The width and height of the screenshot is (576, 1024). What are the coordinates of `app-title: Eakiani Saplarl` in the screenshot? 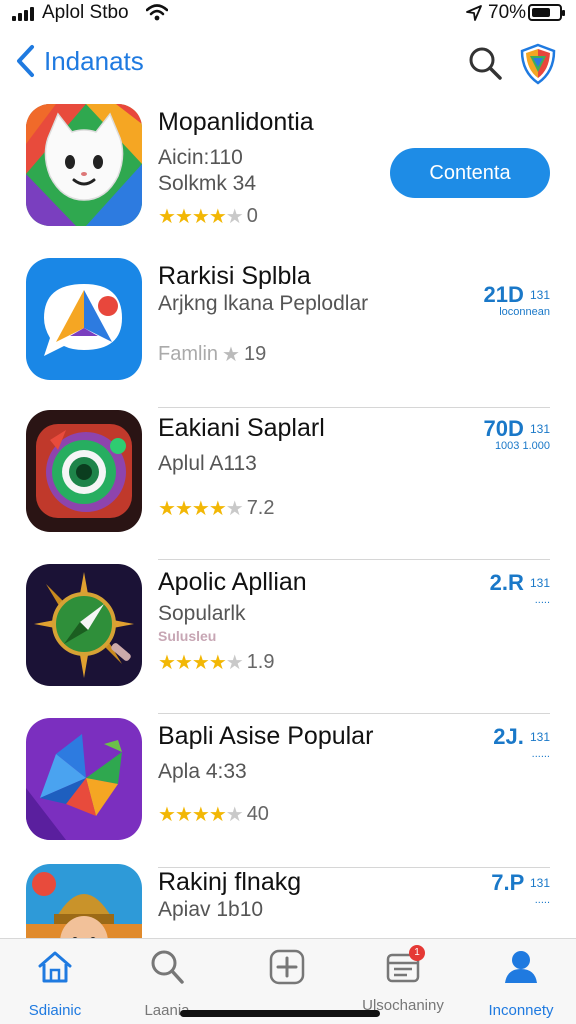 It's located at (241, 428).